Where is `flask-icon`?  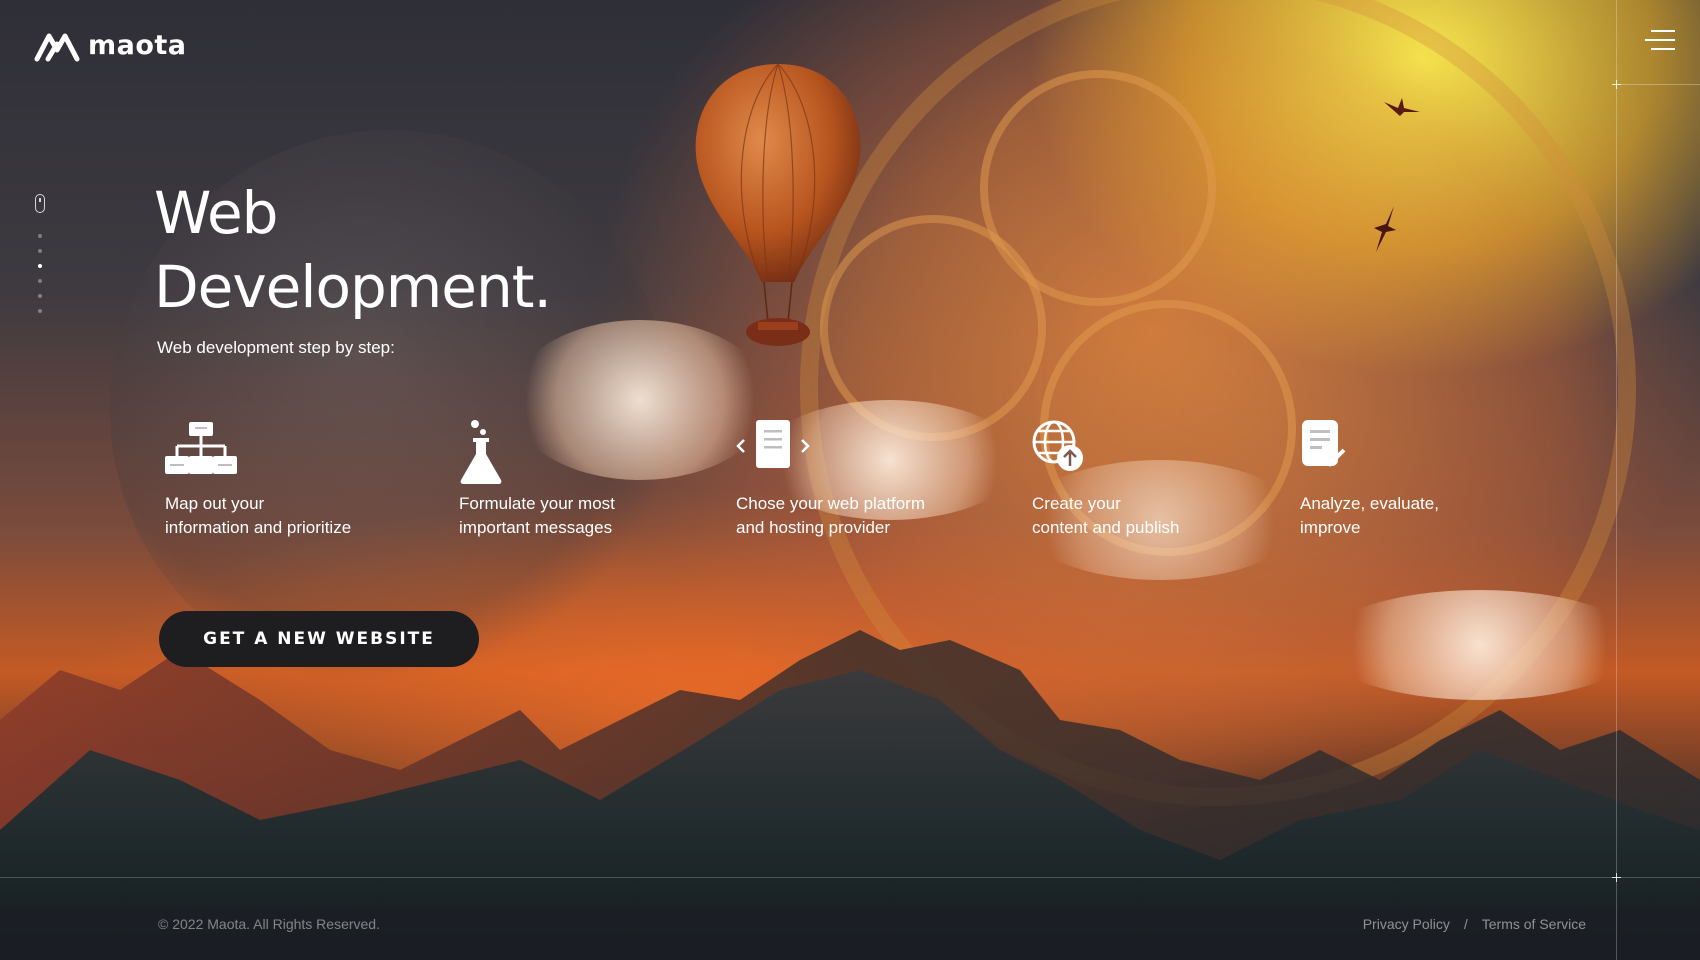
flask-icon is located at coordinates (481, 452).